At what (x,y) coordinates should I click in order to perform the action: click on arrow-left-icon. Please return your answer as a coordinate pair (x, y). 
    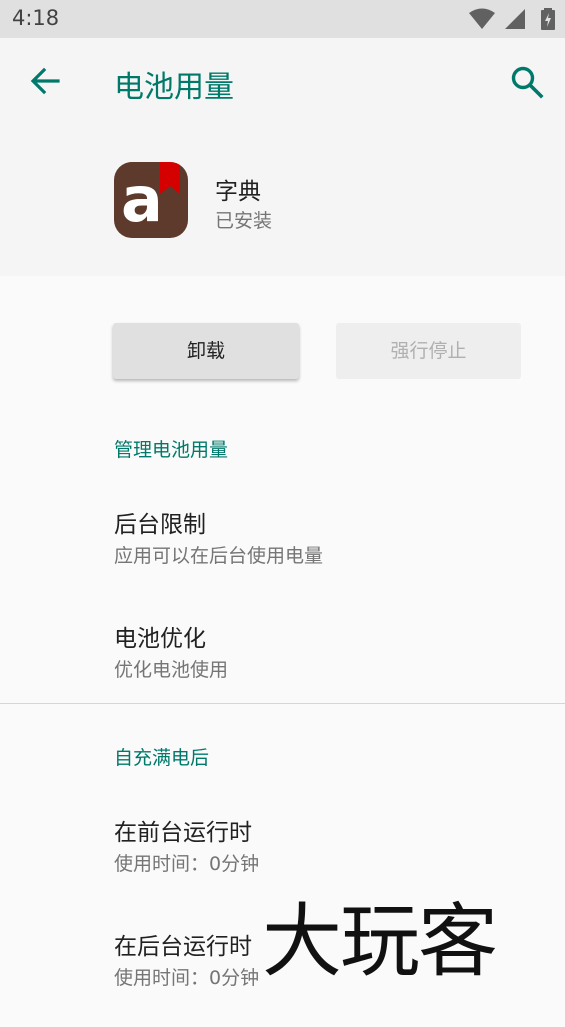
    Looking at the image, I should click on (45, 81).